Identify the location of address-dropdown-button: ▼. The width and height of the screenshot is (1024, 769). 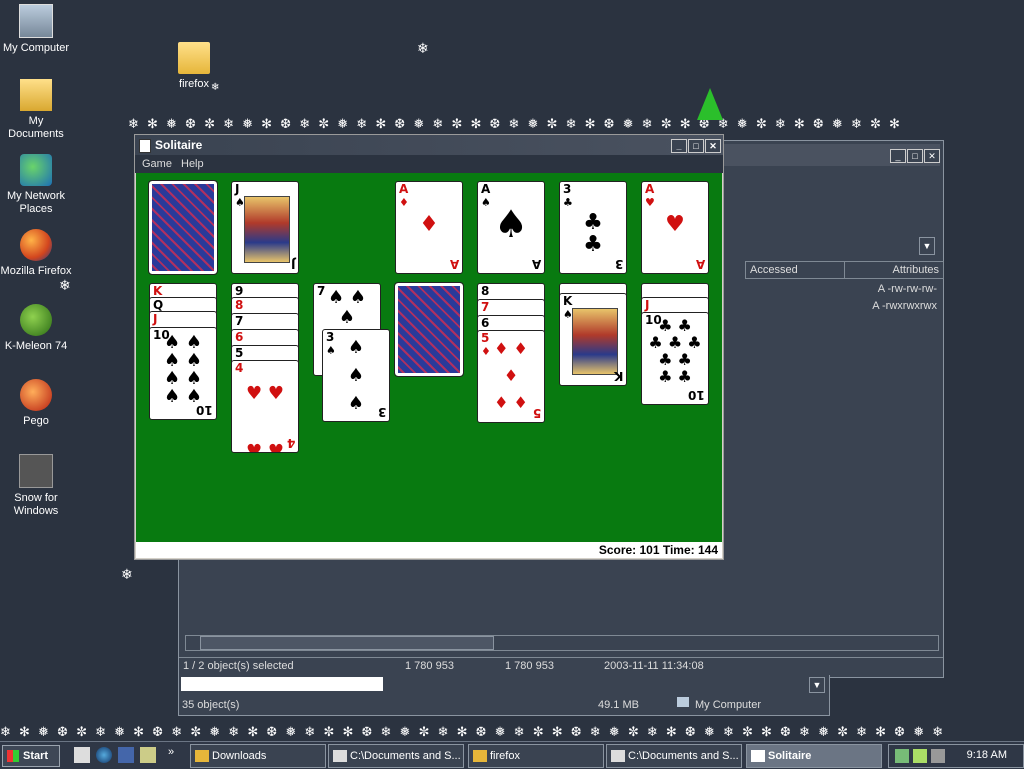
(927, 246).